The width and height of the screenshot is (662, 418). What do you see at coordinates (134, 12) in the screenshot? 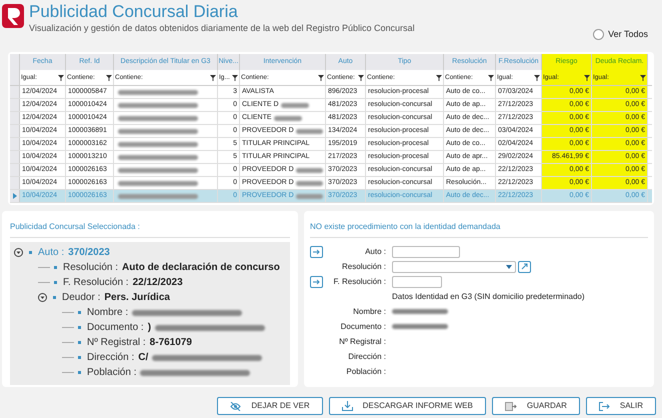
I see `page-title: Publicidad Concursal Diaria` at bounding box center [134, 12].